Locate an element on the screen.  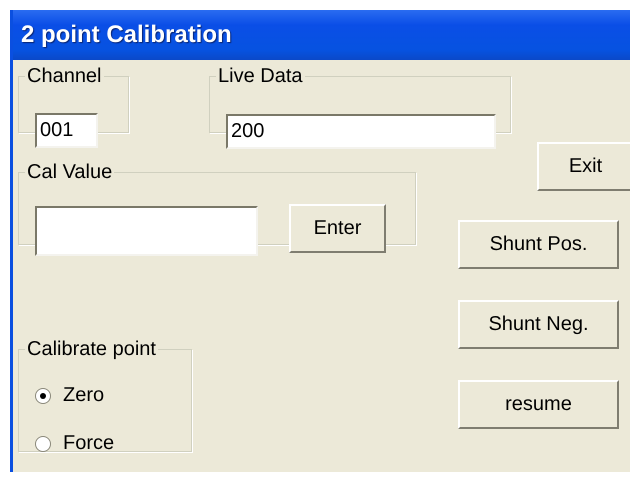
radio-label: Zero is located at coordinates (83, 395).